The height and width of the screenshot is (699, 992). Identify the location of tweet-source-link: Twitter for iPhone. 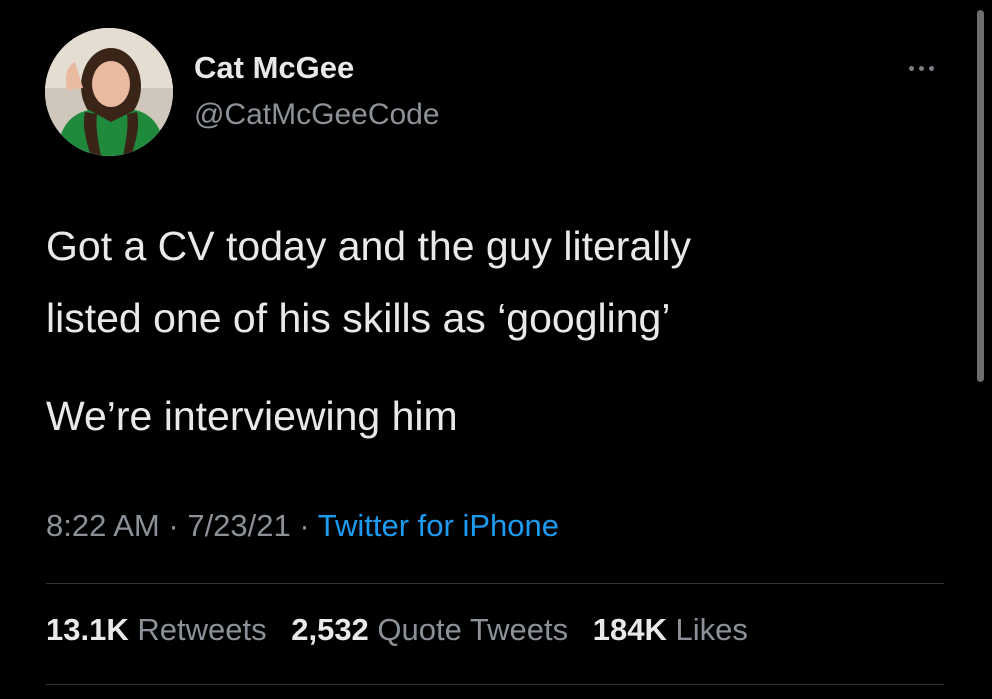
(438, 525).